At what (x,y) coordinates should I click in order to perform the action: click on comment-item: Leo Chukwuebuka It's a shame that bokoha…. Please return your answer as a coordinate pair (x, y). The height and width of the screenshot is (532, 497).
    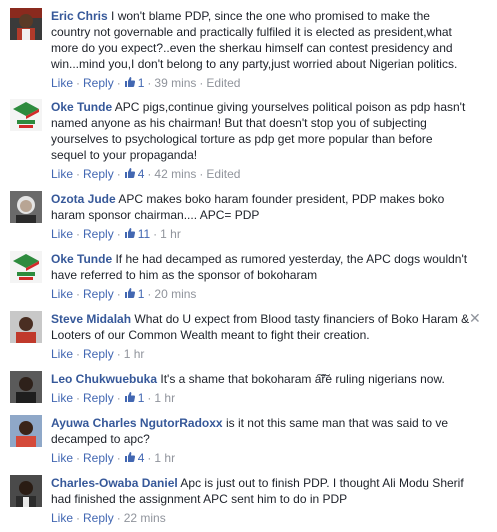
    Looking at the image, I should click on (248, 390).